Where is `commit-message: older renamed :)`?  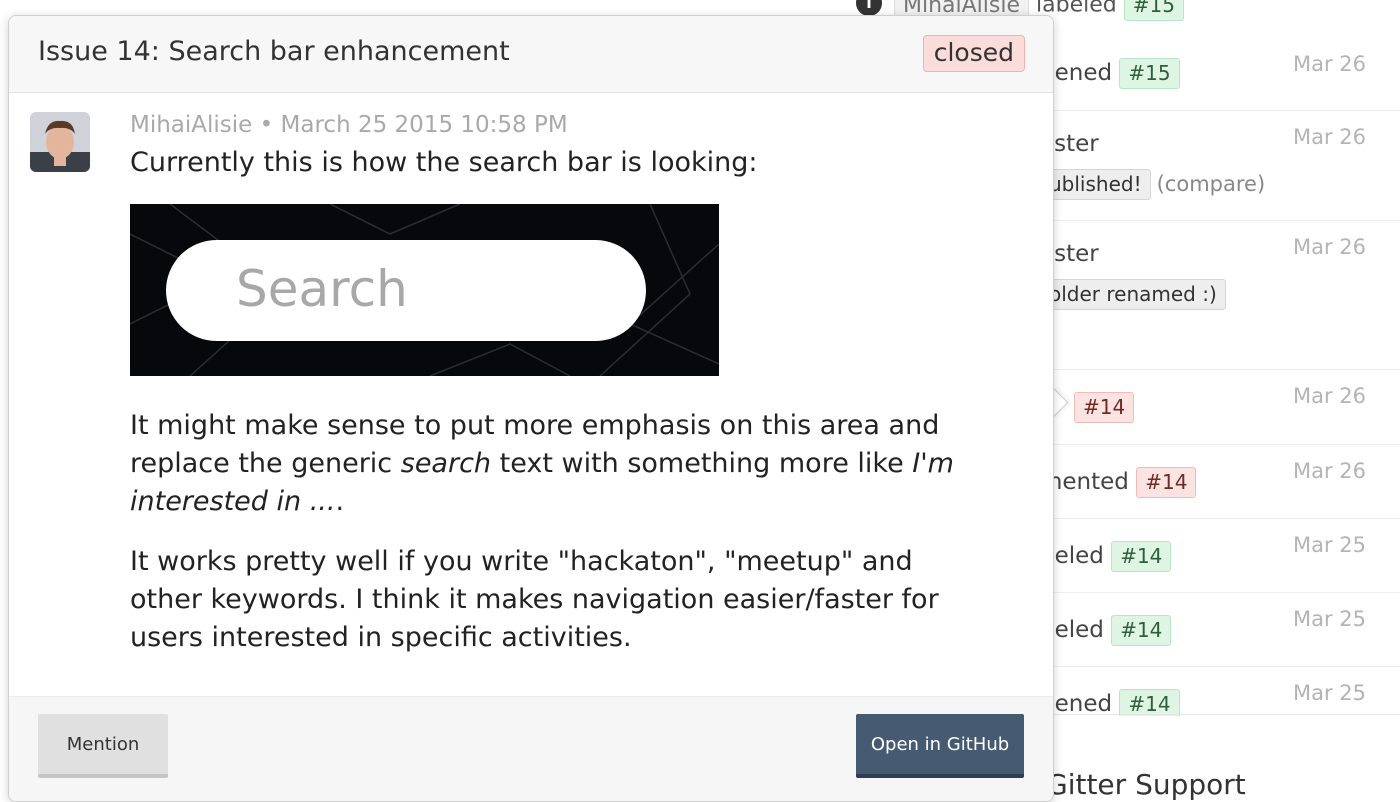 commit-message: older renamed :) is located at coordinates (1133, 294).